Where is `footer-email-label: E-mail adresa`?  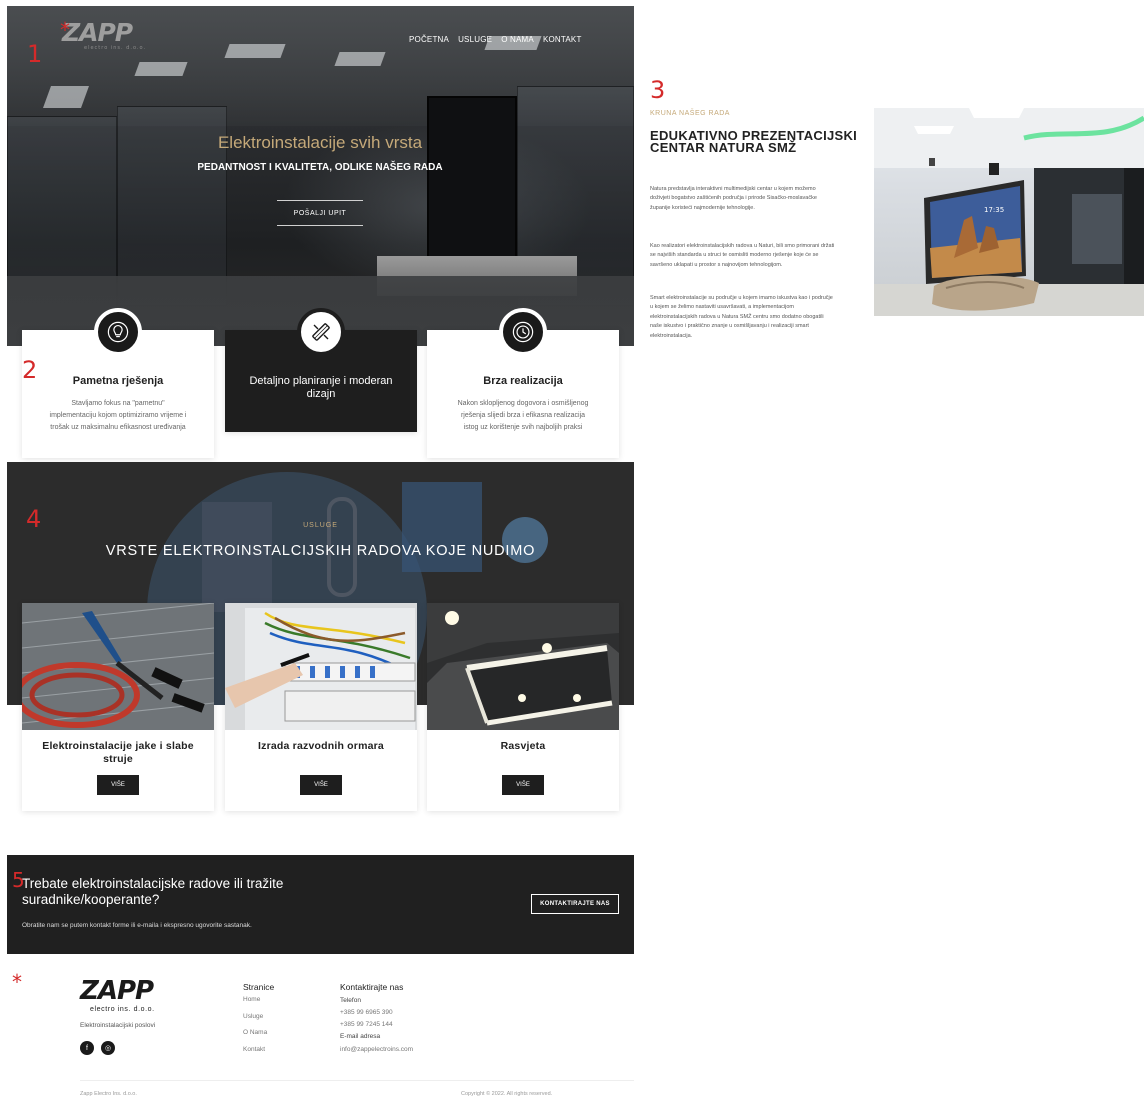
footer-email-label: E-mail adresa is located at coordinates (360, 1036).